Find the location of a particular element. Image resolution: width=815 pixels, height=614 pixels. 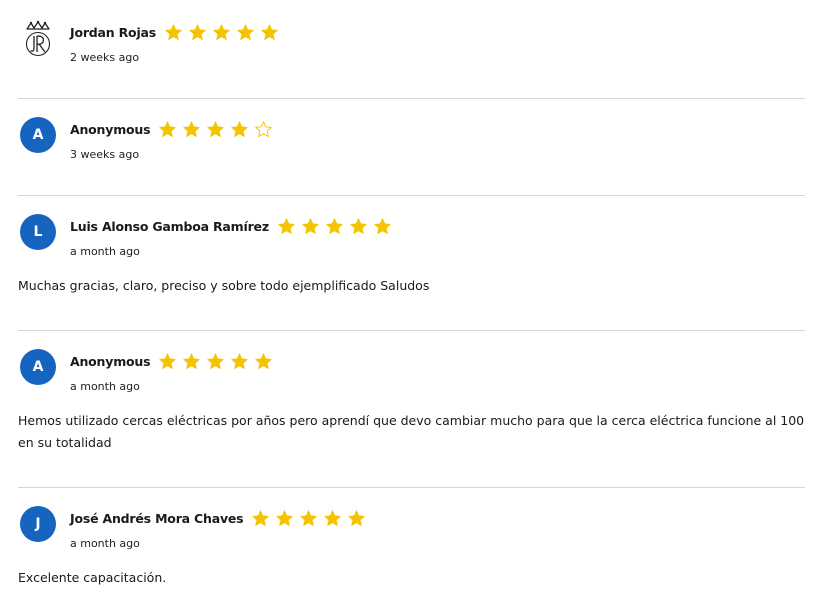

avatar: J is located at coordinates (38, 524).